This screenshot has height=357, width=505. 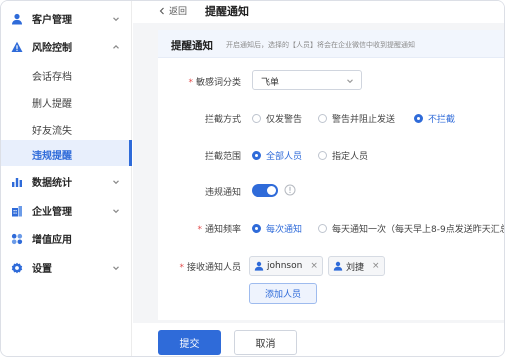 What do you see at coordinates (52, 240) in the screenshot?
I see `sidebar-item-label: 增值应用` at bounding box center [52, 240].